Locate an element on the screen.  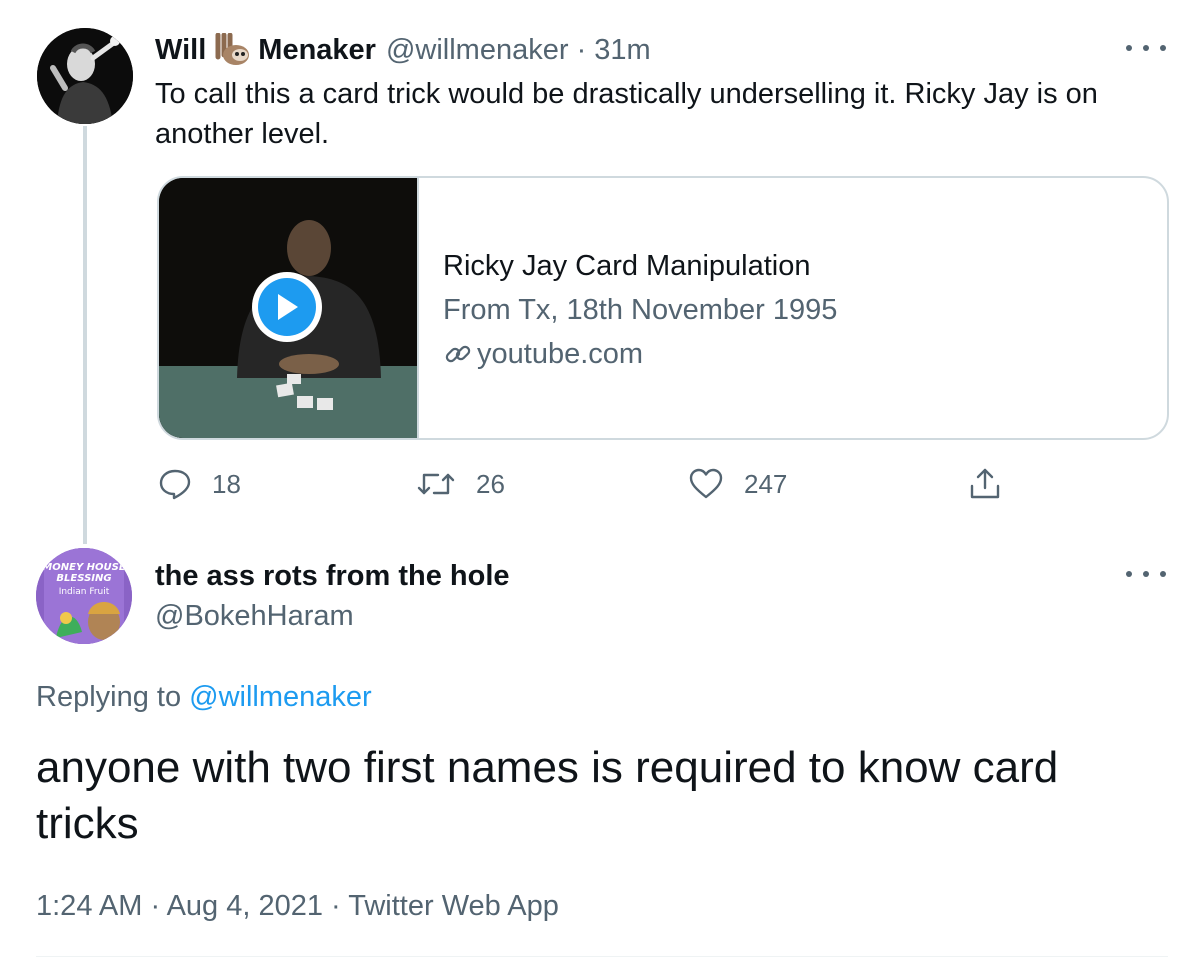
tweet-time: 31m is located at coordinates (622, 50).